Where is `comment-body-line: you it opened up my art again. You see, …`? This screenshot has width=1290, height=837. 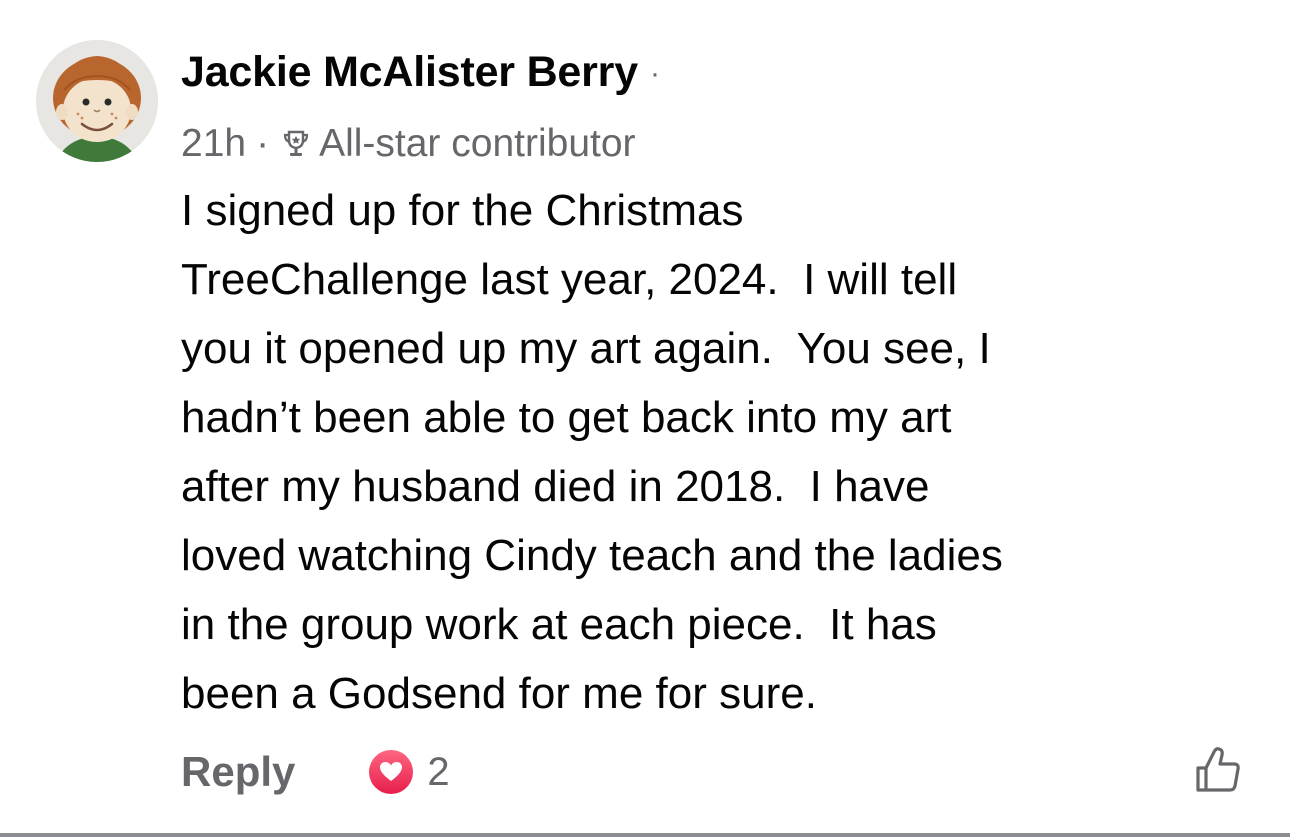
comment-body-line: you it opened up my art again. You see, … is located at coordinates (586, 348).